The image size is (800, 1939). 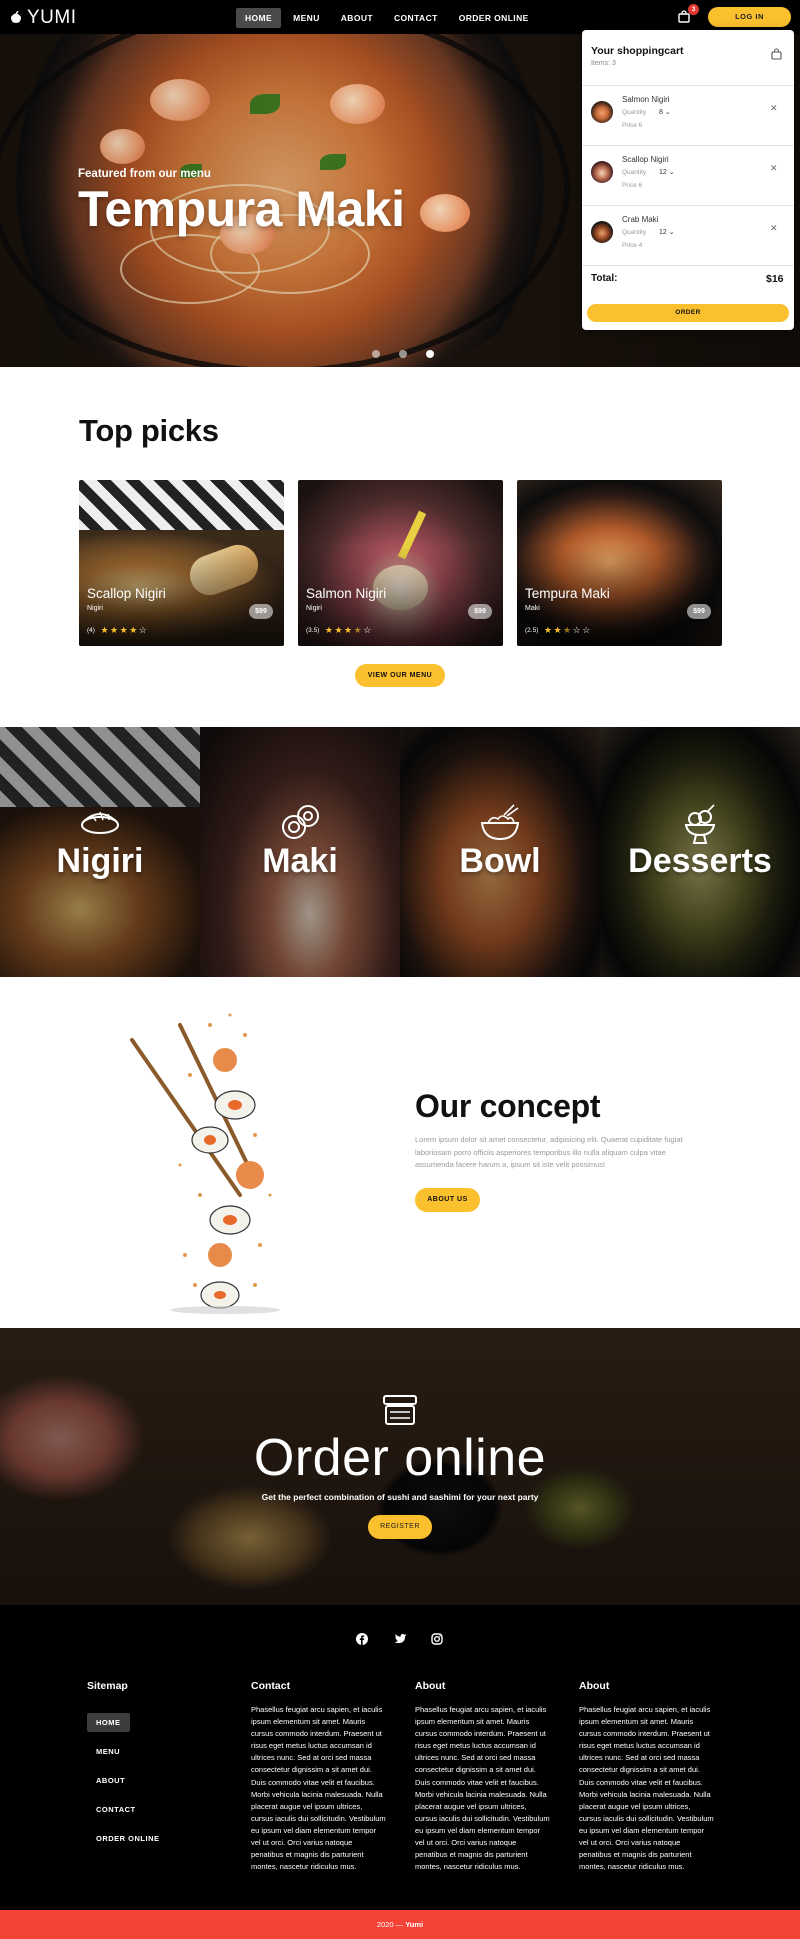 I want to click on logo-icon, so click(x=16, y=17).